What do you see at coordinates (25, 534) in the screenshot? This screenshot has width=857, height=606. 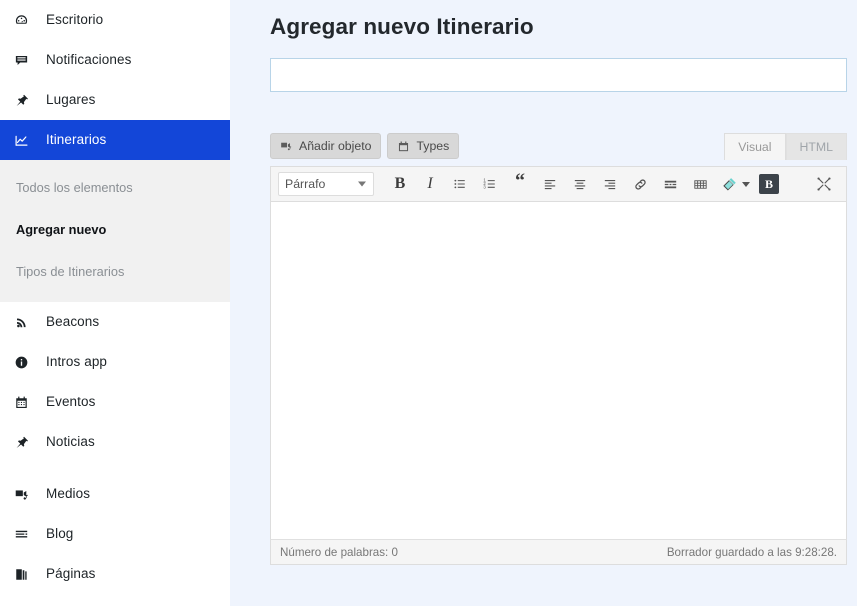 I see `post-lines-icon` at bounding box center [25, 534].